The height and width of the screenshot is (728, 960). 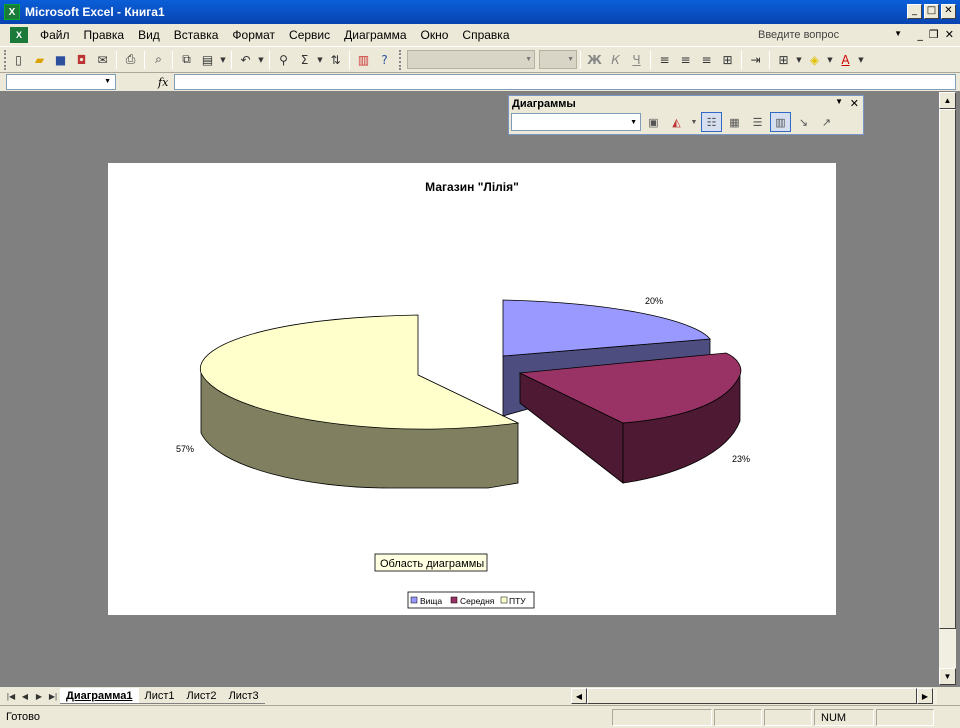 I want to click on data-label-vyshcha: 20%, so click(x=654, y=301).